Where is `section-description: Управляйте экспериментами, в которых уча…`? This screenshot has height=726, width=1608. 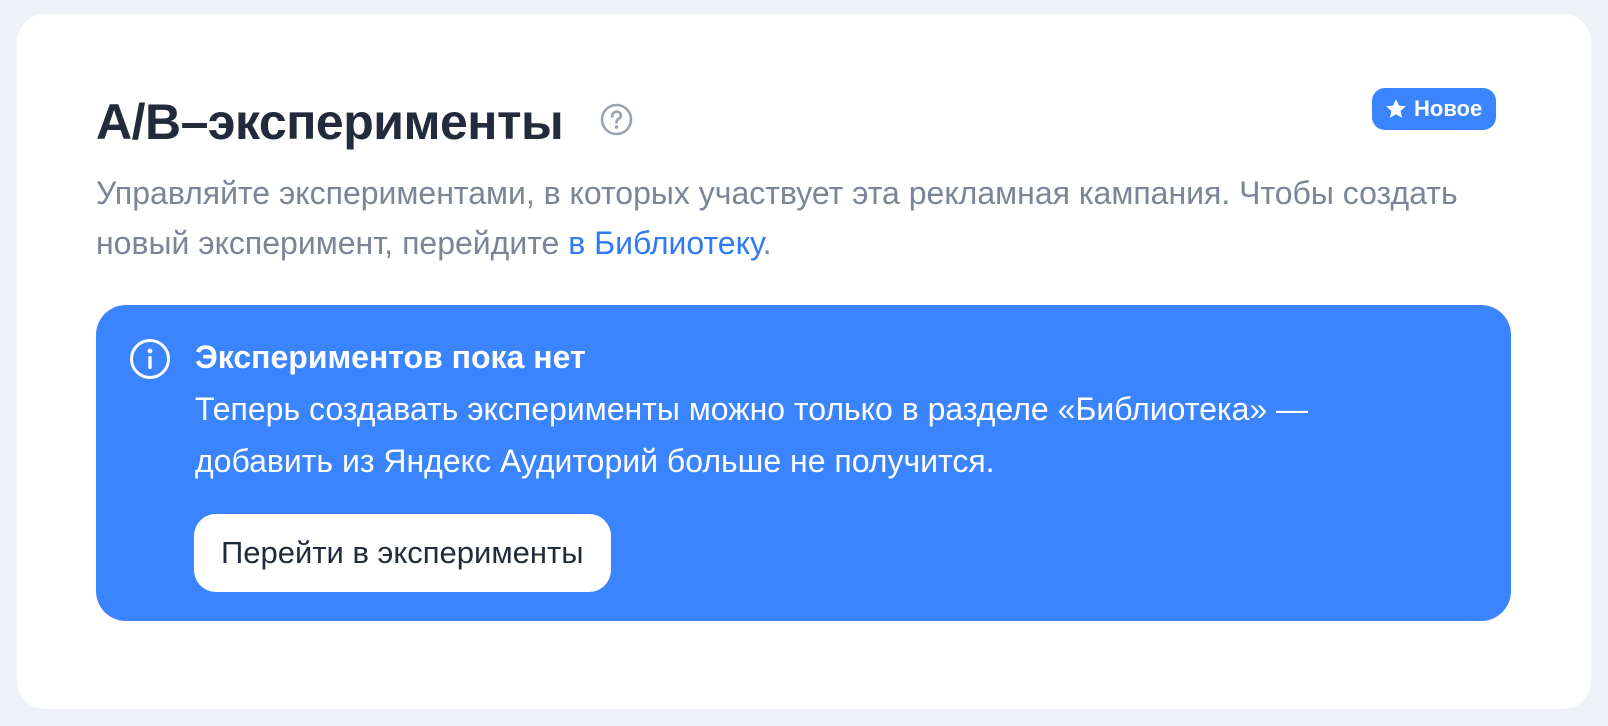
section-description: Управляйте экспериментами, в которых уча… is located at coordinates (806, 218).